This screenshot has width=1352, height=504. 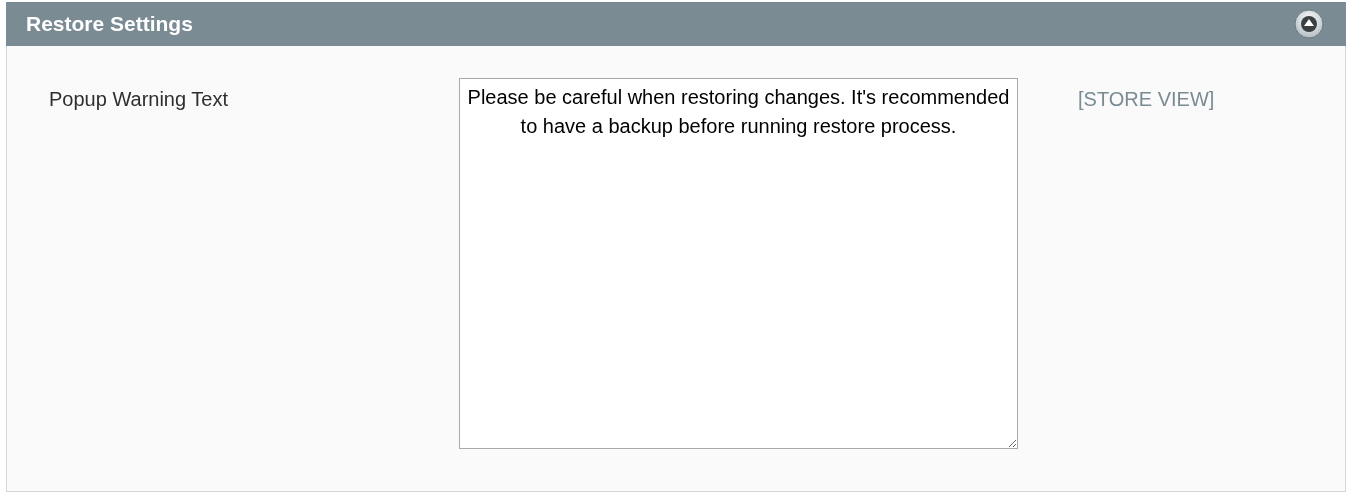 What do you see at coordinates (676, 24) in the screenshot?
I see `section-header: Restore Settings` at bounding box center [676, 24].